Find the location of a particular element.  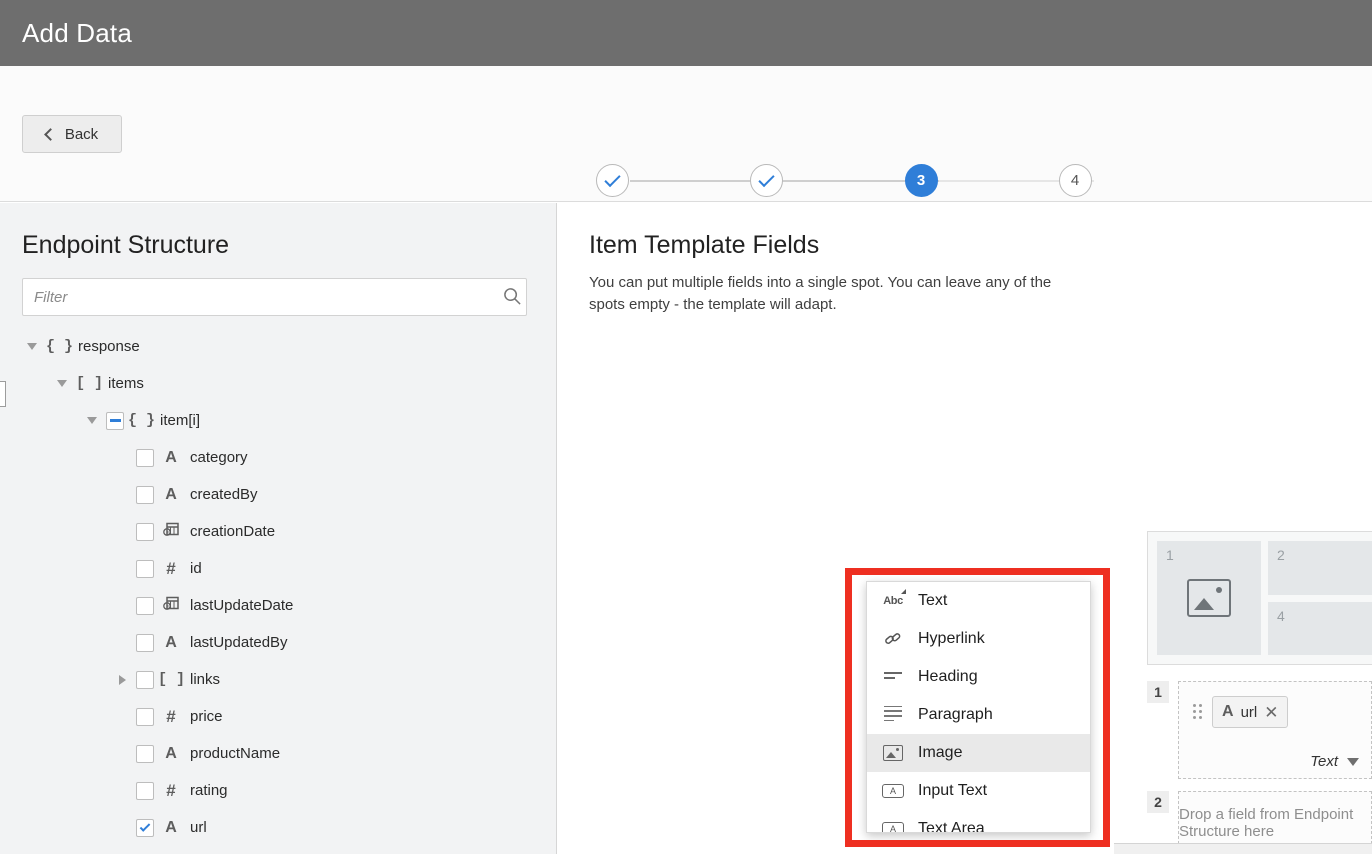

template-slot-1-number: 1 is located at coordinates (1170, 555).